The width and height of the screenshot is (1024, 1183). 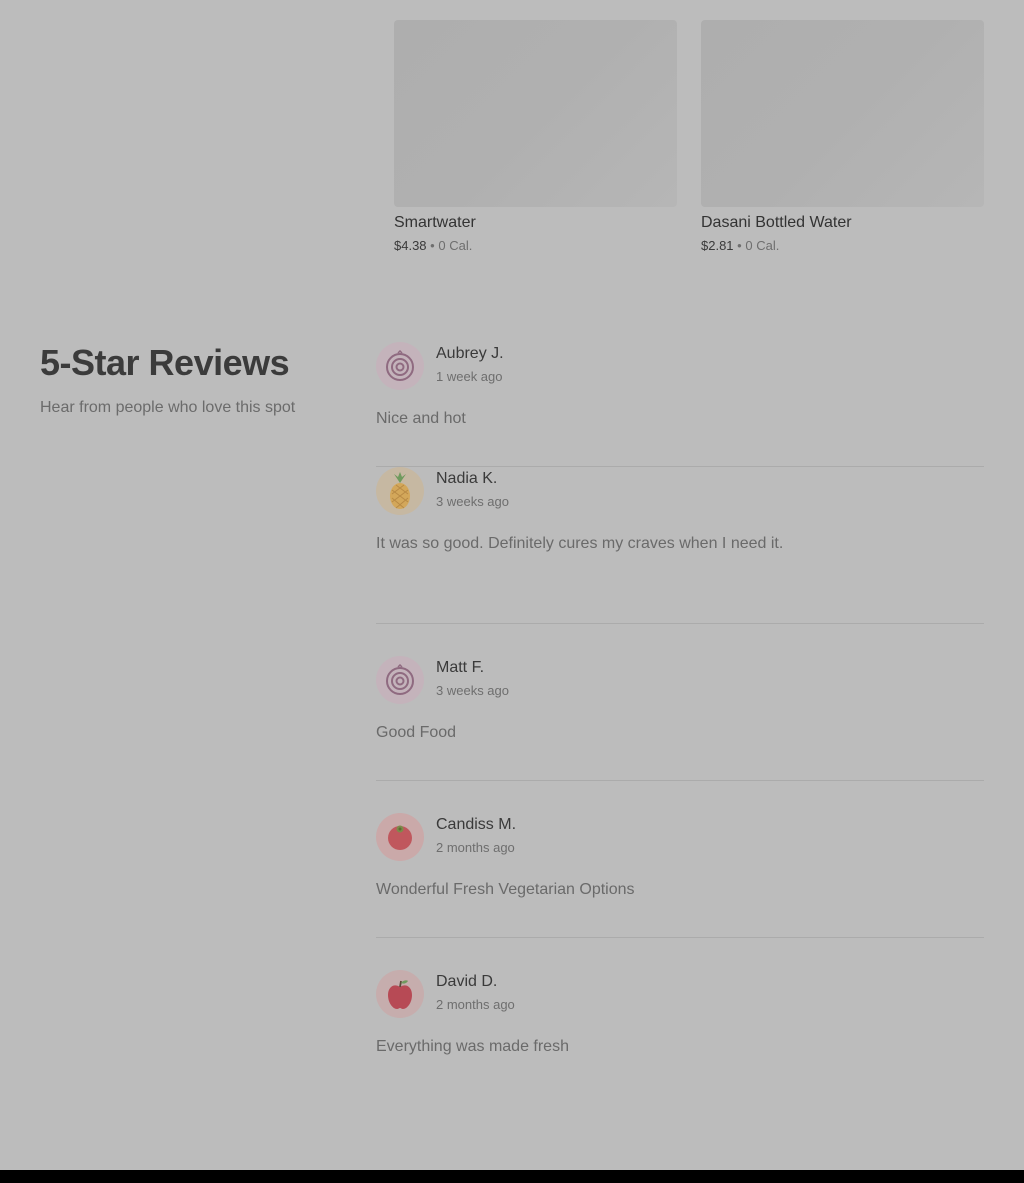 What do you see at coordinates (842, 246) in the screenshot?
I see `product-meta: $2.81 • 0 Cal.` at bounding box center [842, 246].